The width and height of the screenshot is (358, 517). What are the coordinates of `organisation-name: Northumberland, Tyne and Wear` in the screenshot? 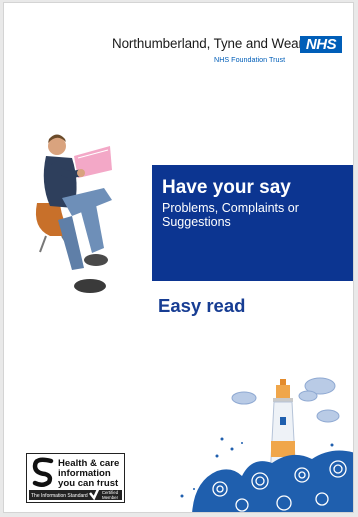 It's located at (207, 43).